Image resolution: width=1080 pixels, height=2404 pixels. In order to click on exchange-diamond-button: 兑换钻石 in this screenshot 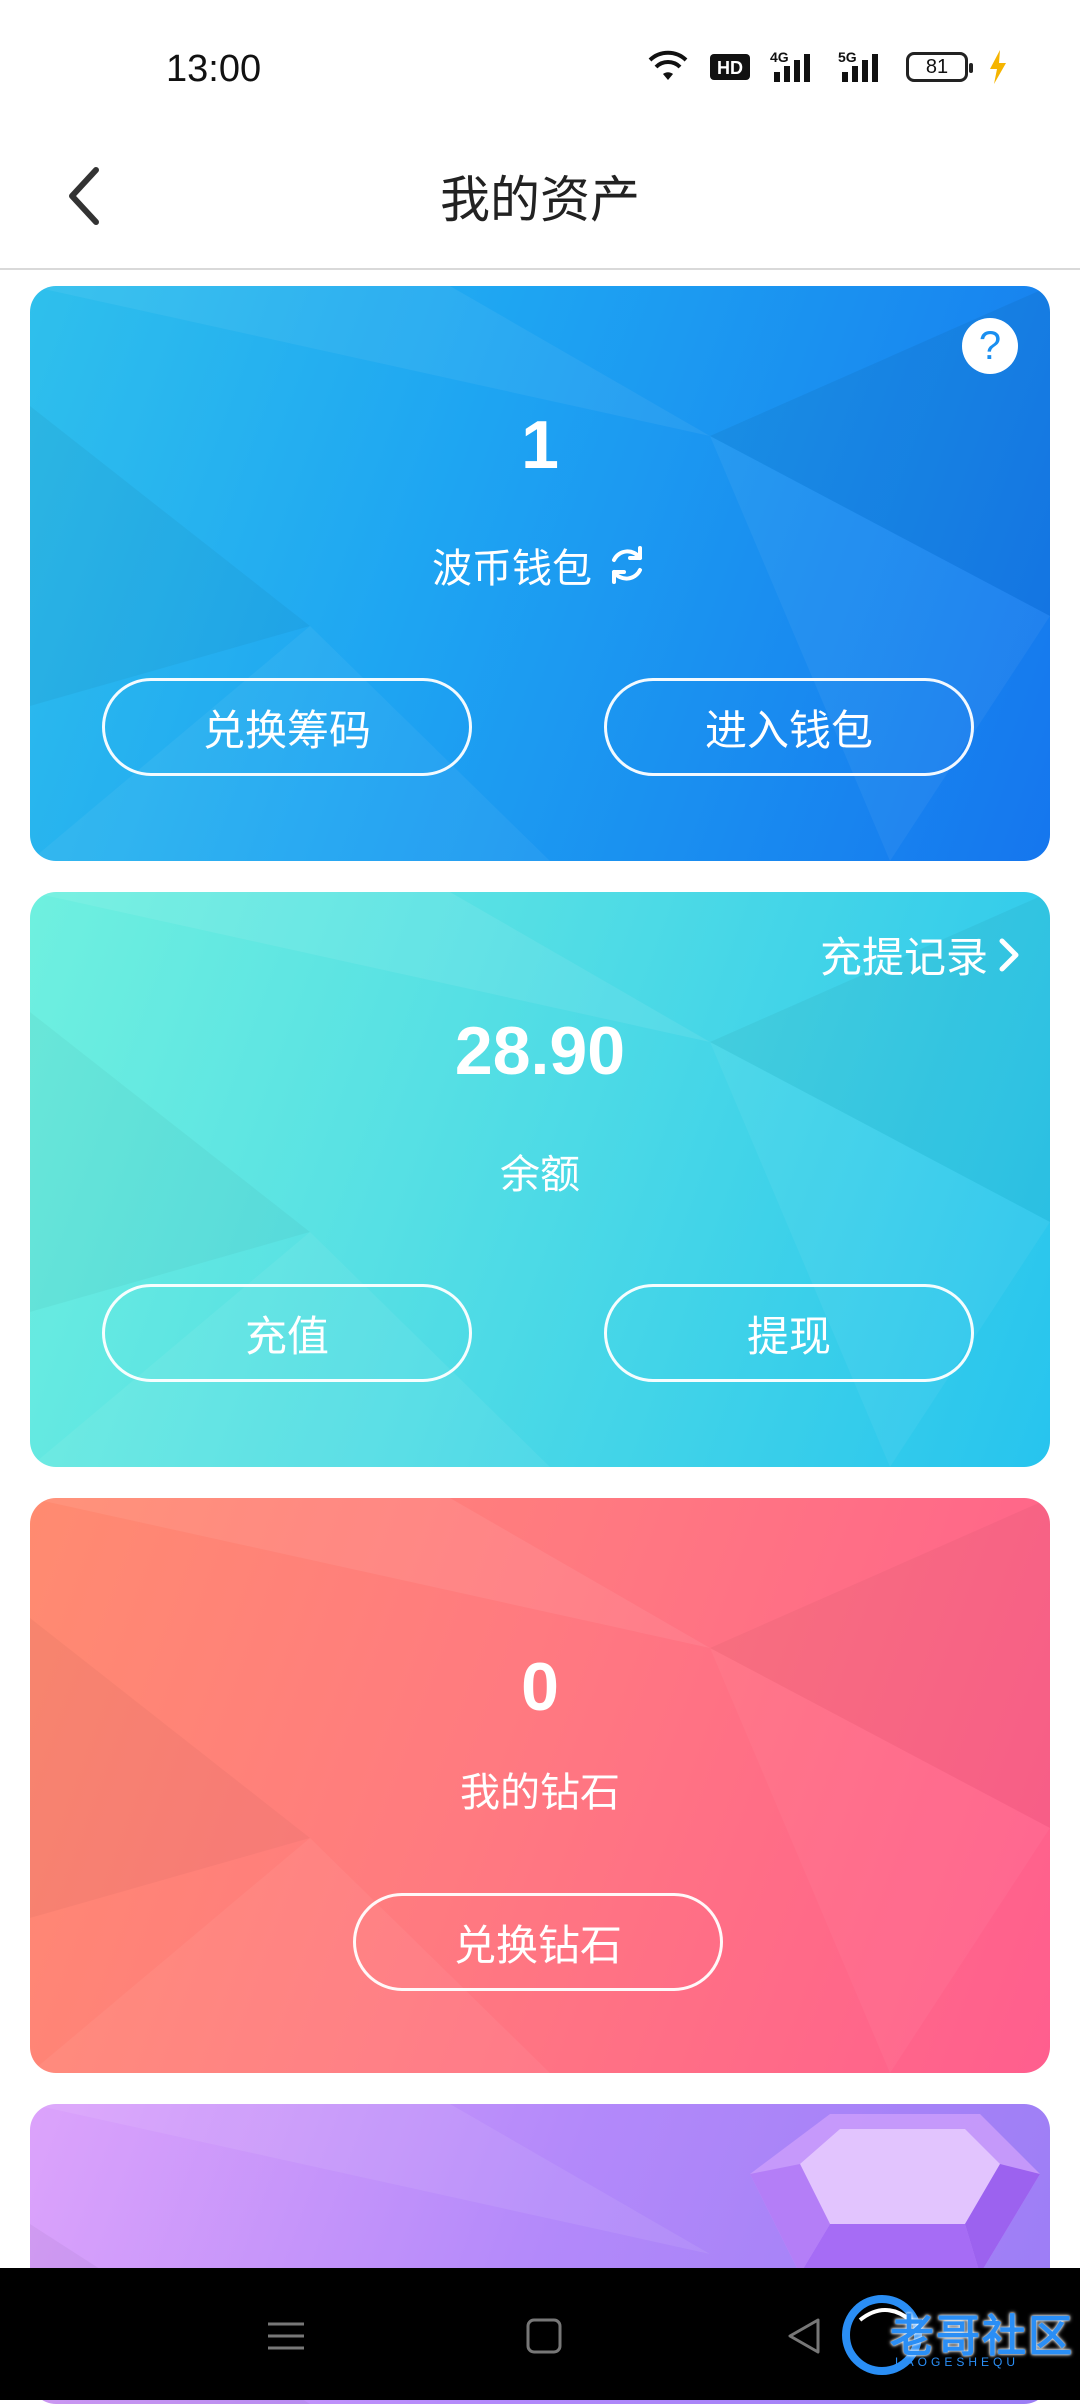, I will do `click(538, 1942)`.